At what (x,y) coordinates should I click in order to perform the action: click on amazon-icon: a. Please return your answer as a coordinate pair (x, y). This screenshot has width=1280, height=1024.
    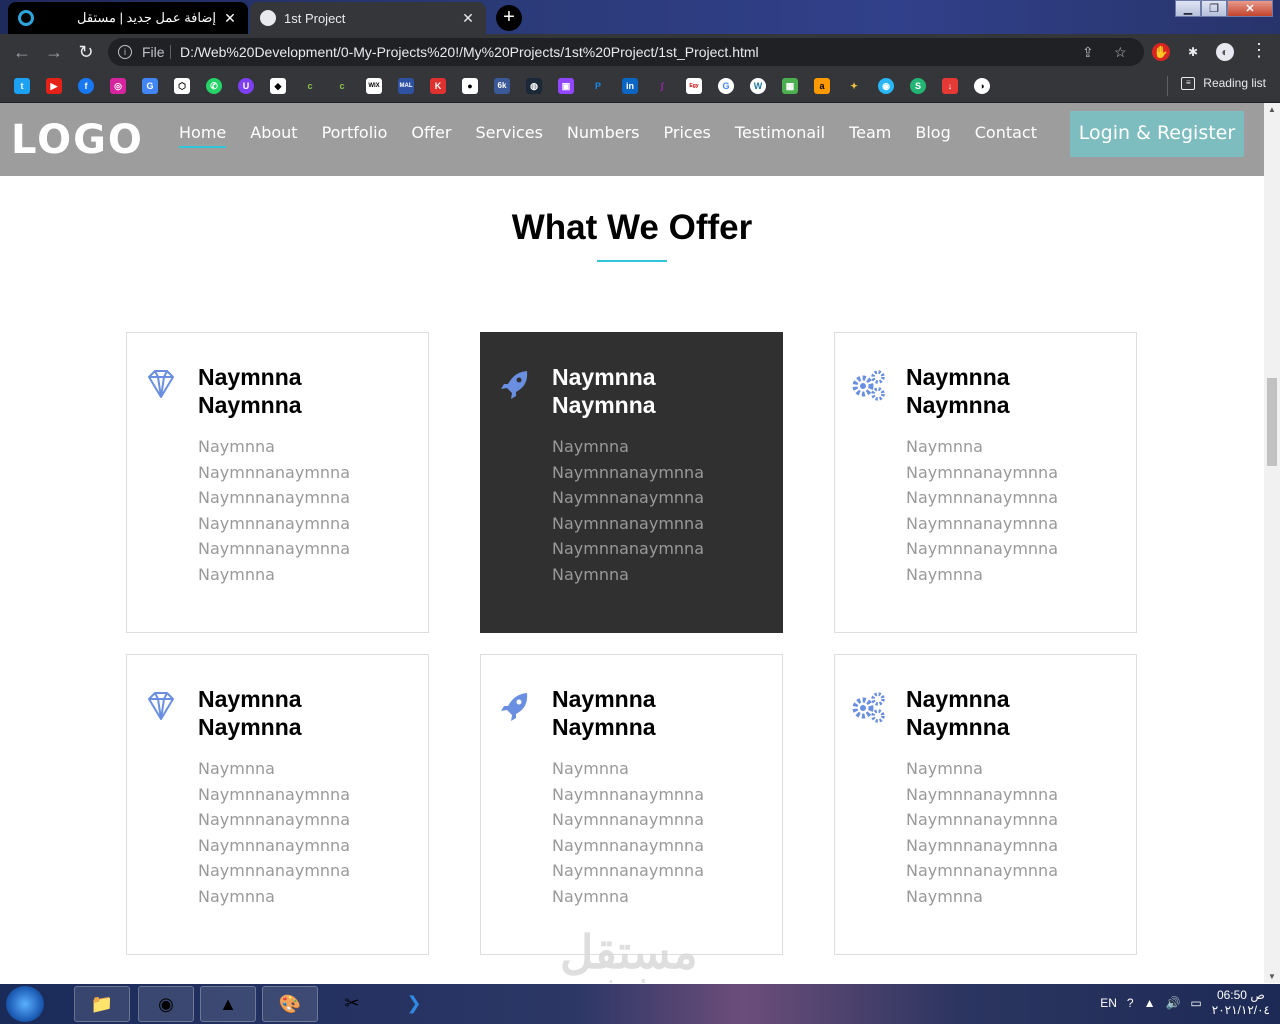
    Looking at the image, I should click on (822, 86).